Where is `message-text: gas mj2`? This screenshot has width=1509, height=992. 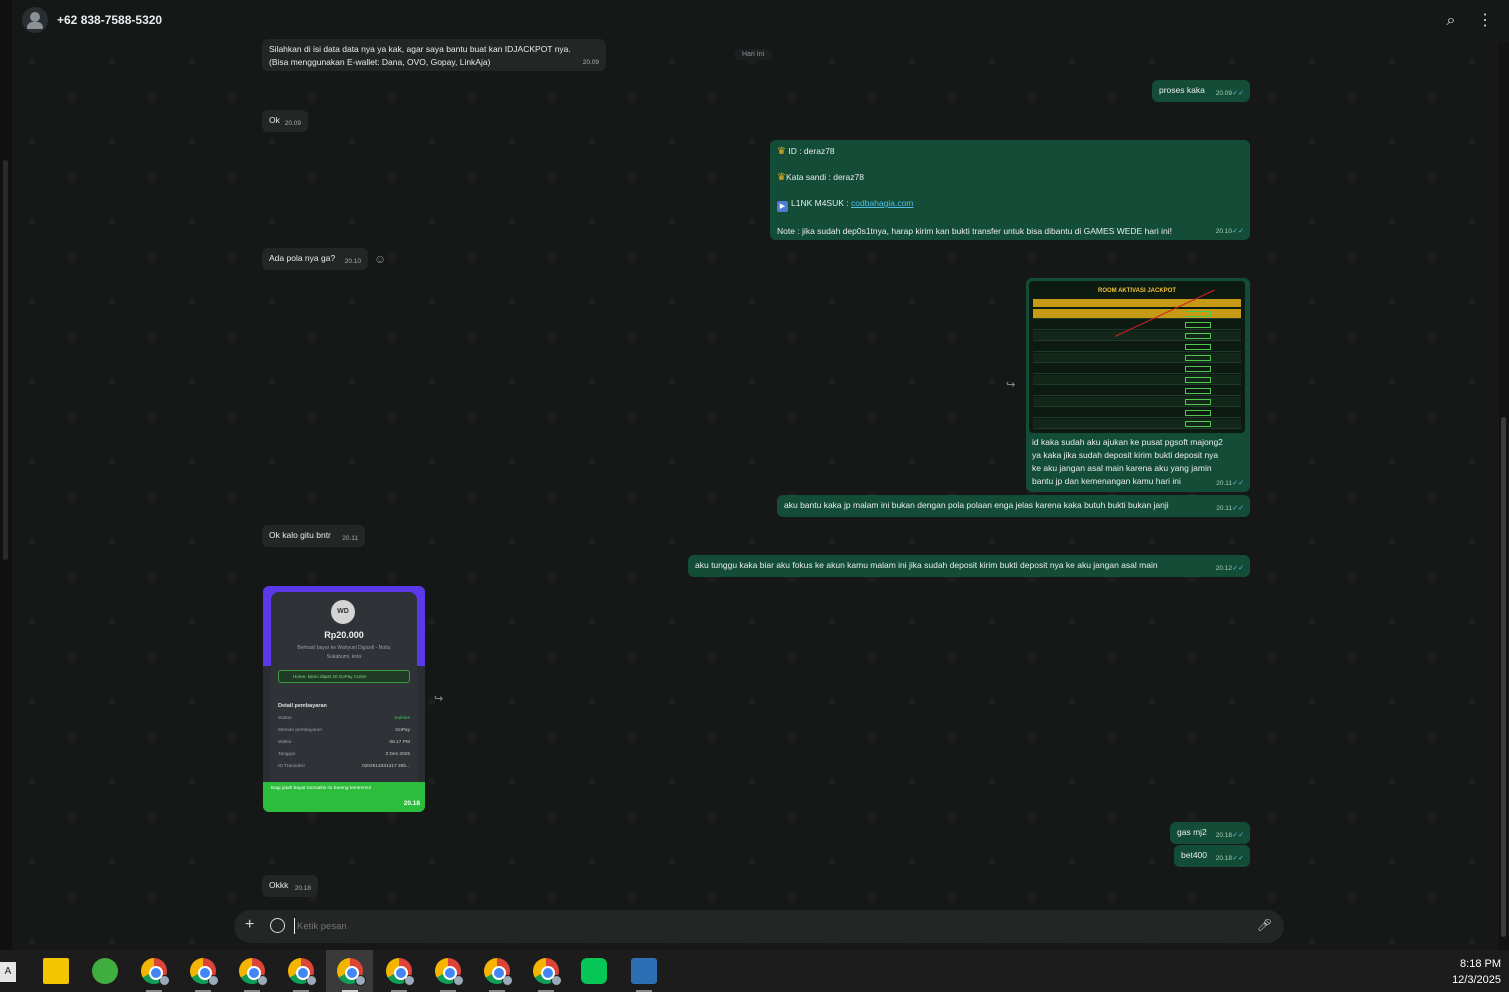
message-text: gas mj2 is located at coordinates (1192, 832).